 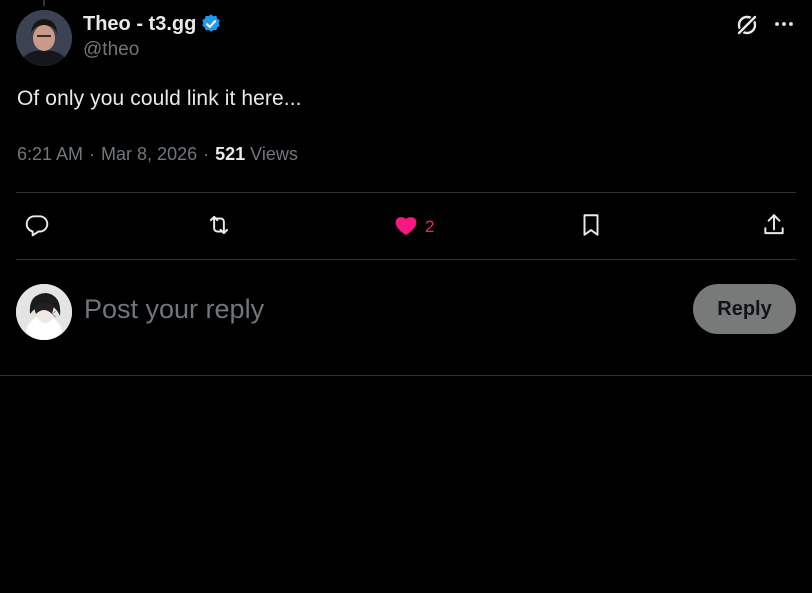 I want to click on retweet-icon, so click(x=219, y=227).